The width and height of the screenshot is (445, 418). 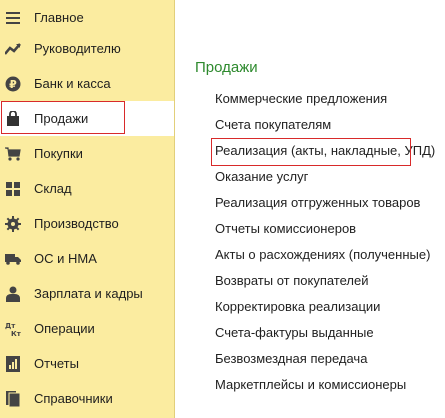 What do you see at coordinates (10, 326) in the screenshot?
I see `svg-text: Дт` at bounding box center [10, 326].